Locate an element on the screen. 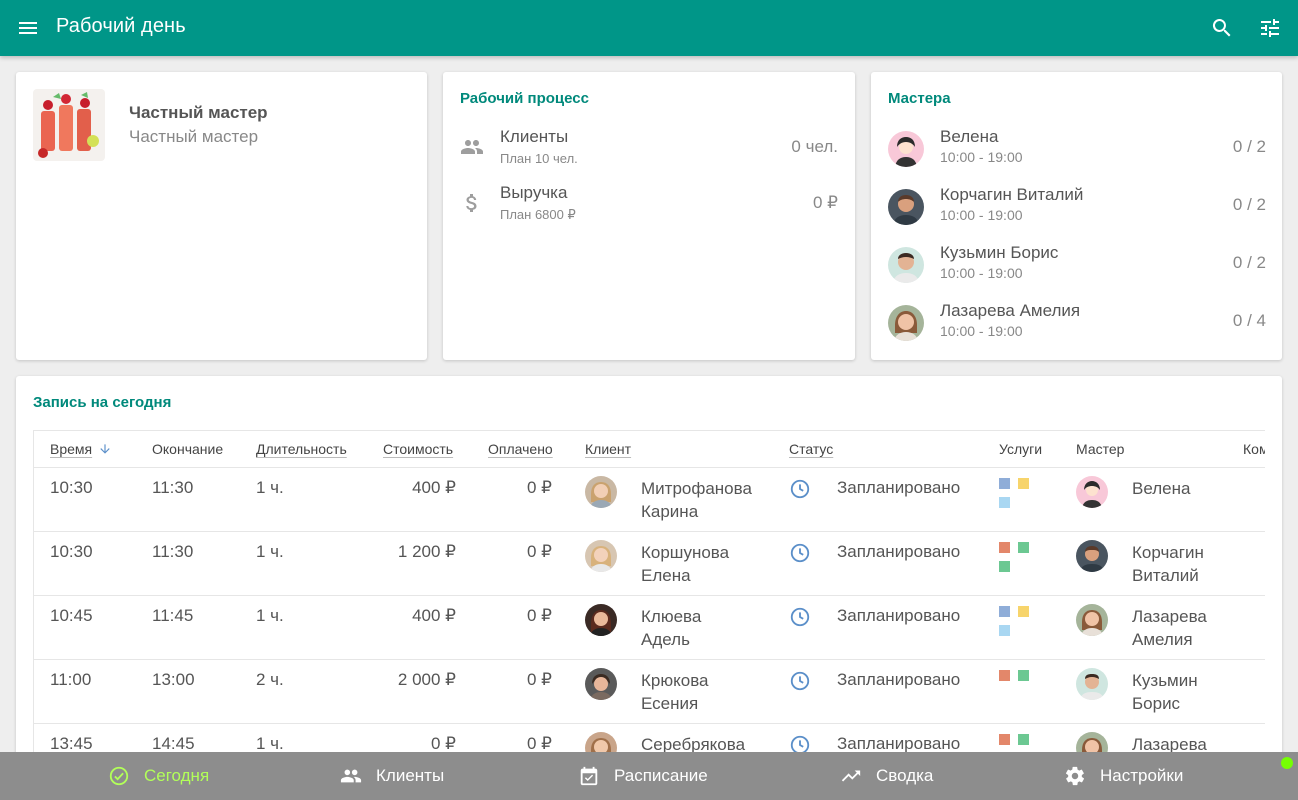 Image resolution: width=1298 pixels, height=800 pixels. column-duration: Длительность is located at coordinates (301, 449).